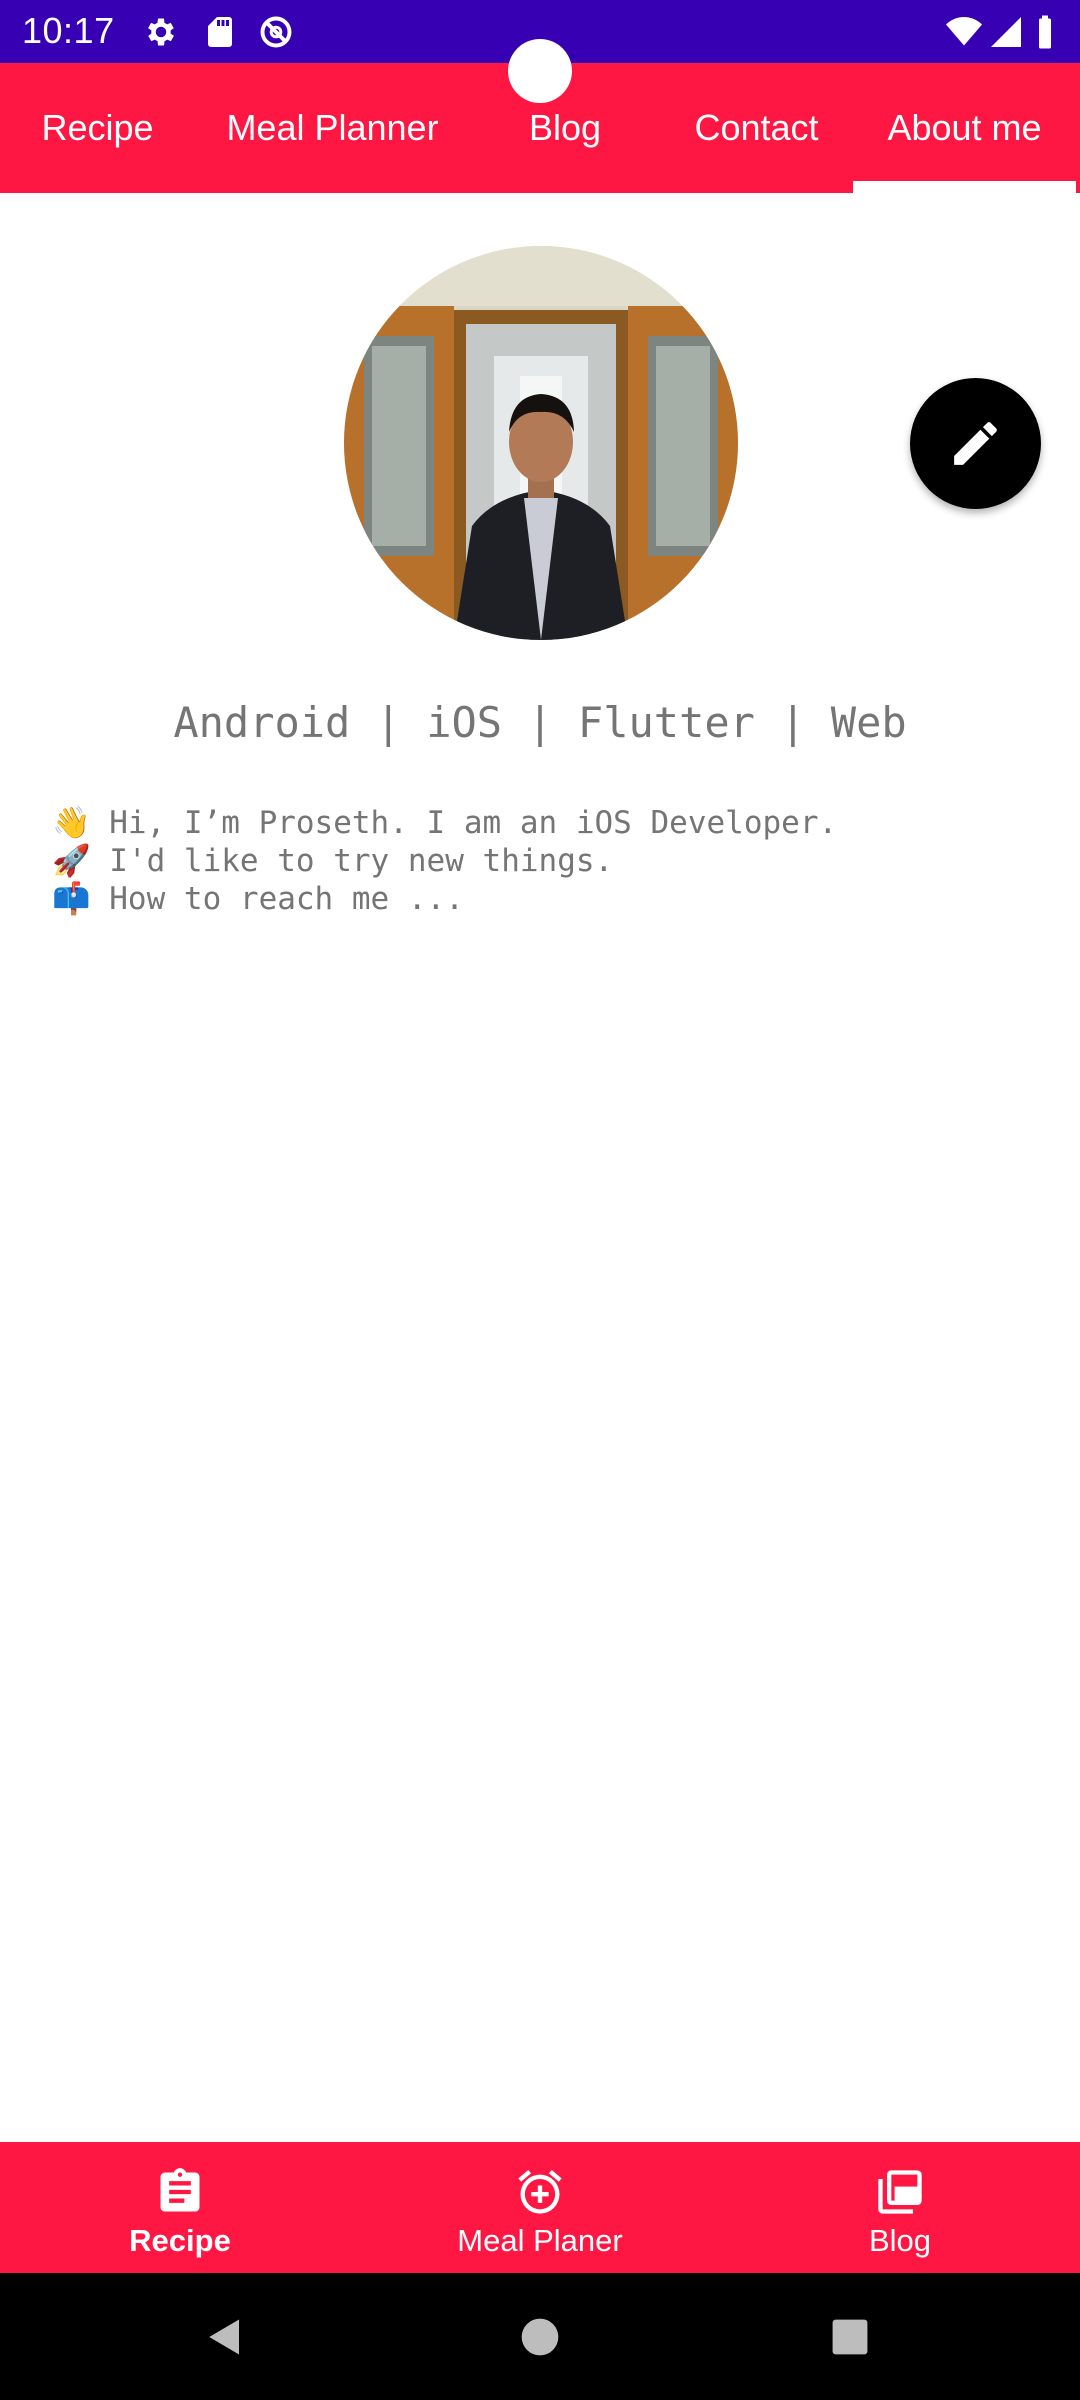  Describe the element at coordinates (964, 187) in the screenshot. I see `tab-selected-indicator` at that location.